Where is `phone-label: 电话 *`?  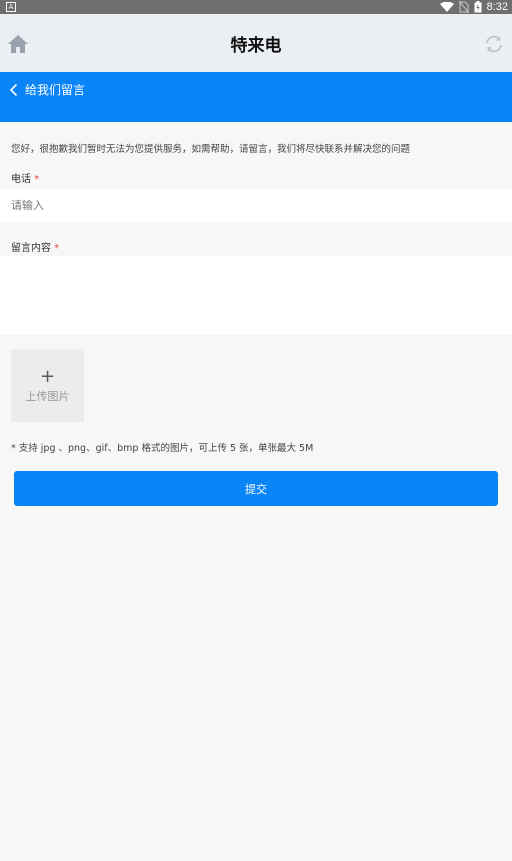
phone-label: 电话 * is located at coordinates (25, 177).